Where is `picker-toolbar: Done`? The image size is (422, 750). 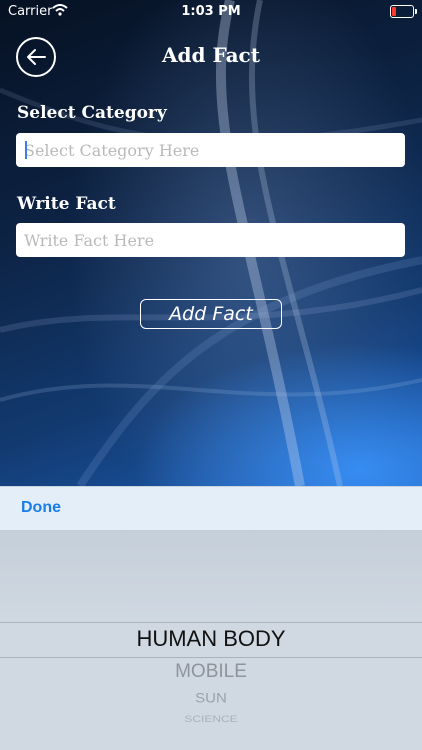 picker-toolbar: Done is located at coordinates (211, 508).